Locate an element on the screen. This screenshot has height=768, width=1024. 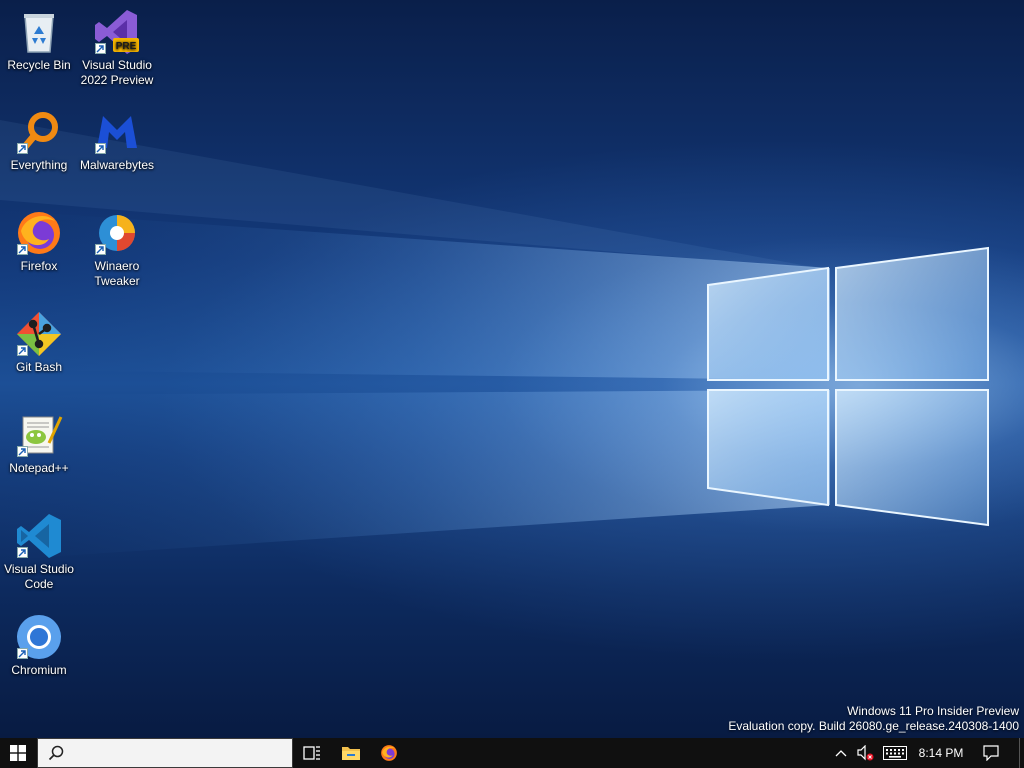
desktop-icon-everything: Everything is located at coordinates (39, 140).